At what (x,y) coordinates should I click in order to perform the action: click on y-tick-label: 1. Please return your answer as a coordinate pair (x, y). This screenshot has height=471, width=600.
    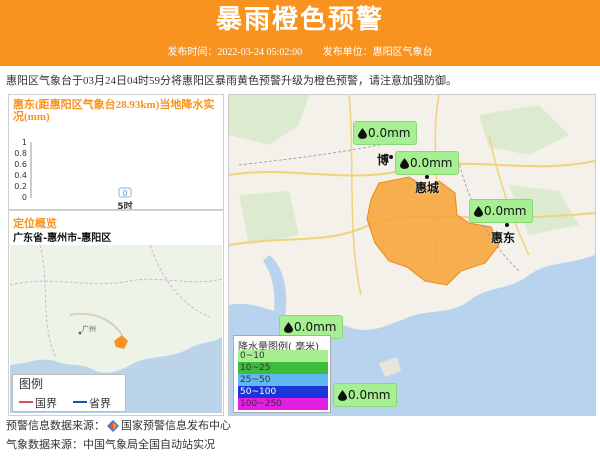
    Looking at the image, I should click on (24, 142).